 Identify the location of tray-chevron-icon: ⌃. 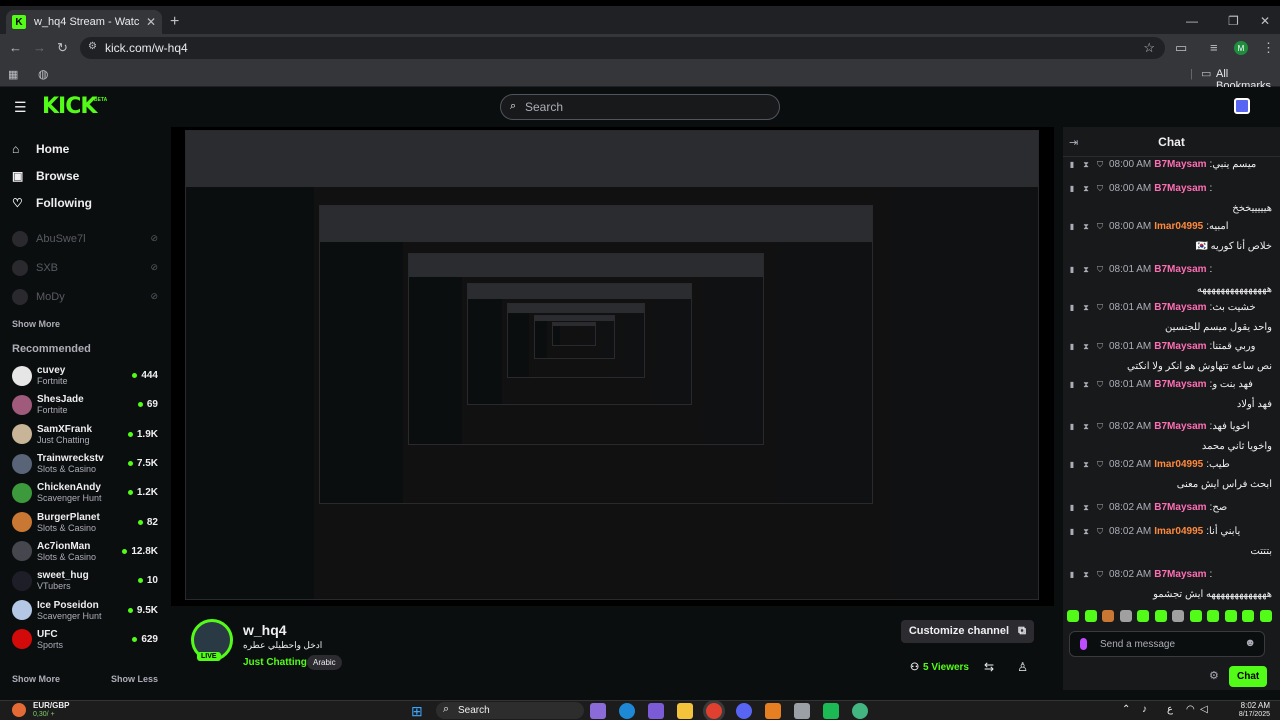
(1126, 709).